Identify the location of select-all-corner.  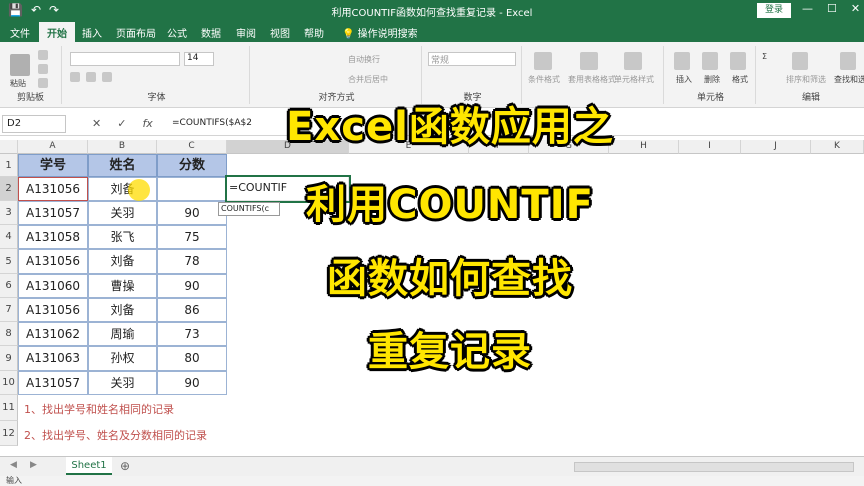
(9, 147).